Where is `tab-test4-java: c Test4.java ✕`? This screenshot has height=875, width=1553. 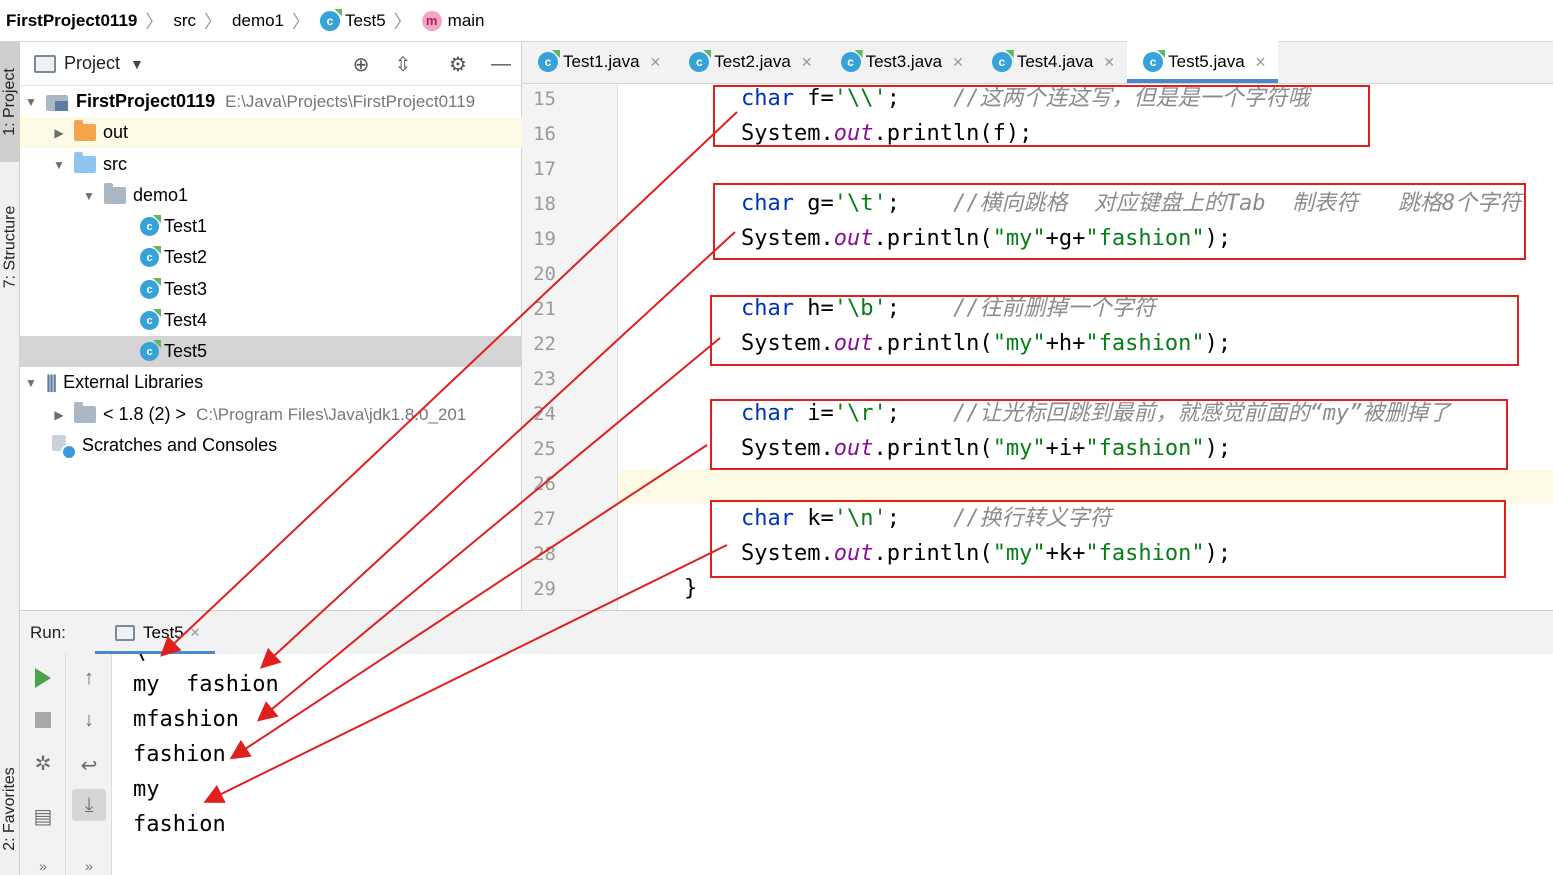
tab-test4-java: c Test4.java ✕ is located at coordinates (1051, 62).